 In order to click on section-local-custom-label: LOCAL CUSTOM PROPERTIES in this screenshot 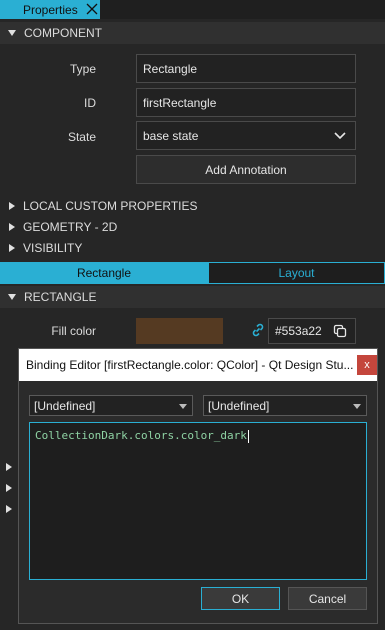, I will do `click(110, 206)`.